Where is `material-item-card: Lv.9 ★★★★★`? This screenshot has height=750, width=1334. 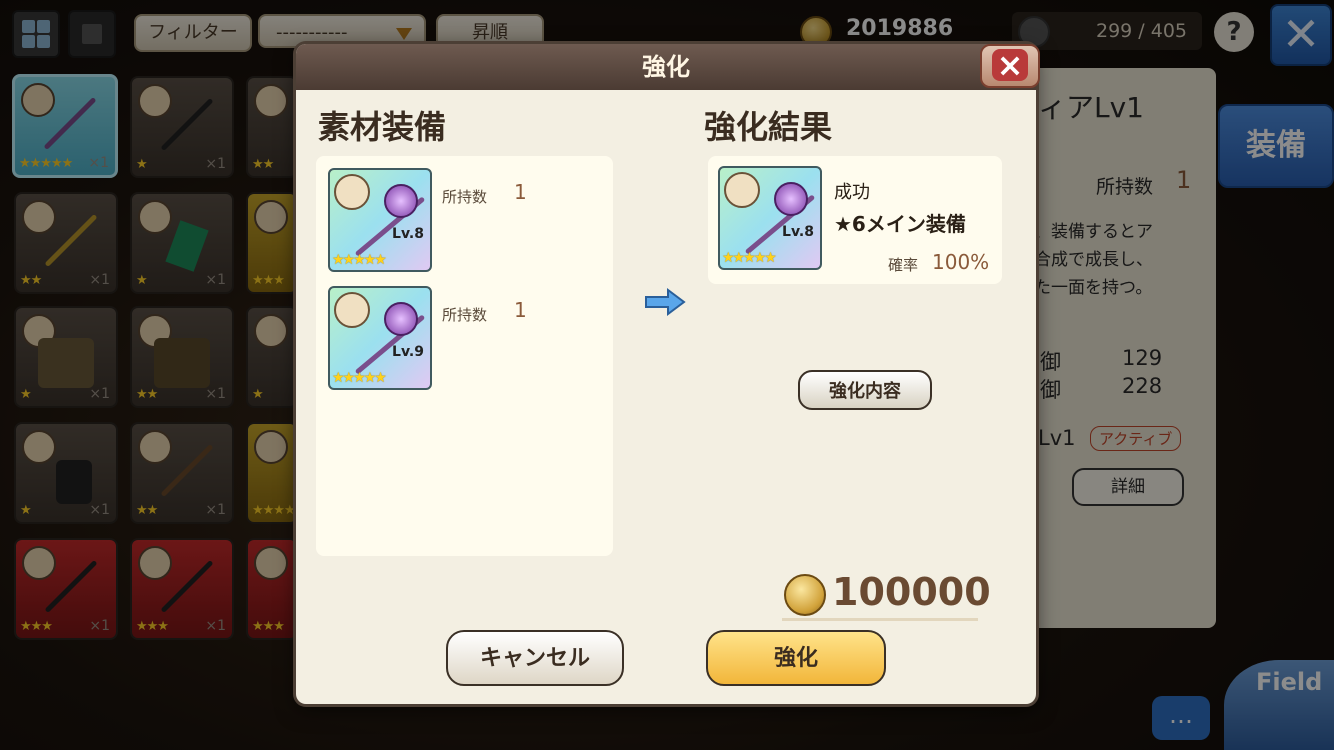 material-item-card: Lv.9 ★★★★★ is located at coordinates (380, 338).